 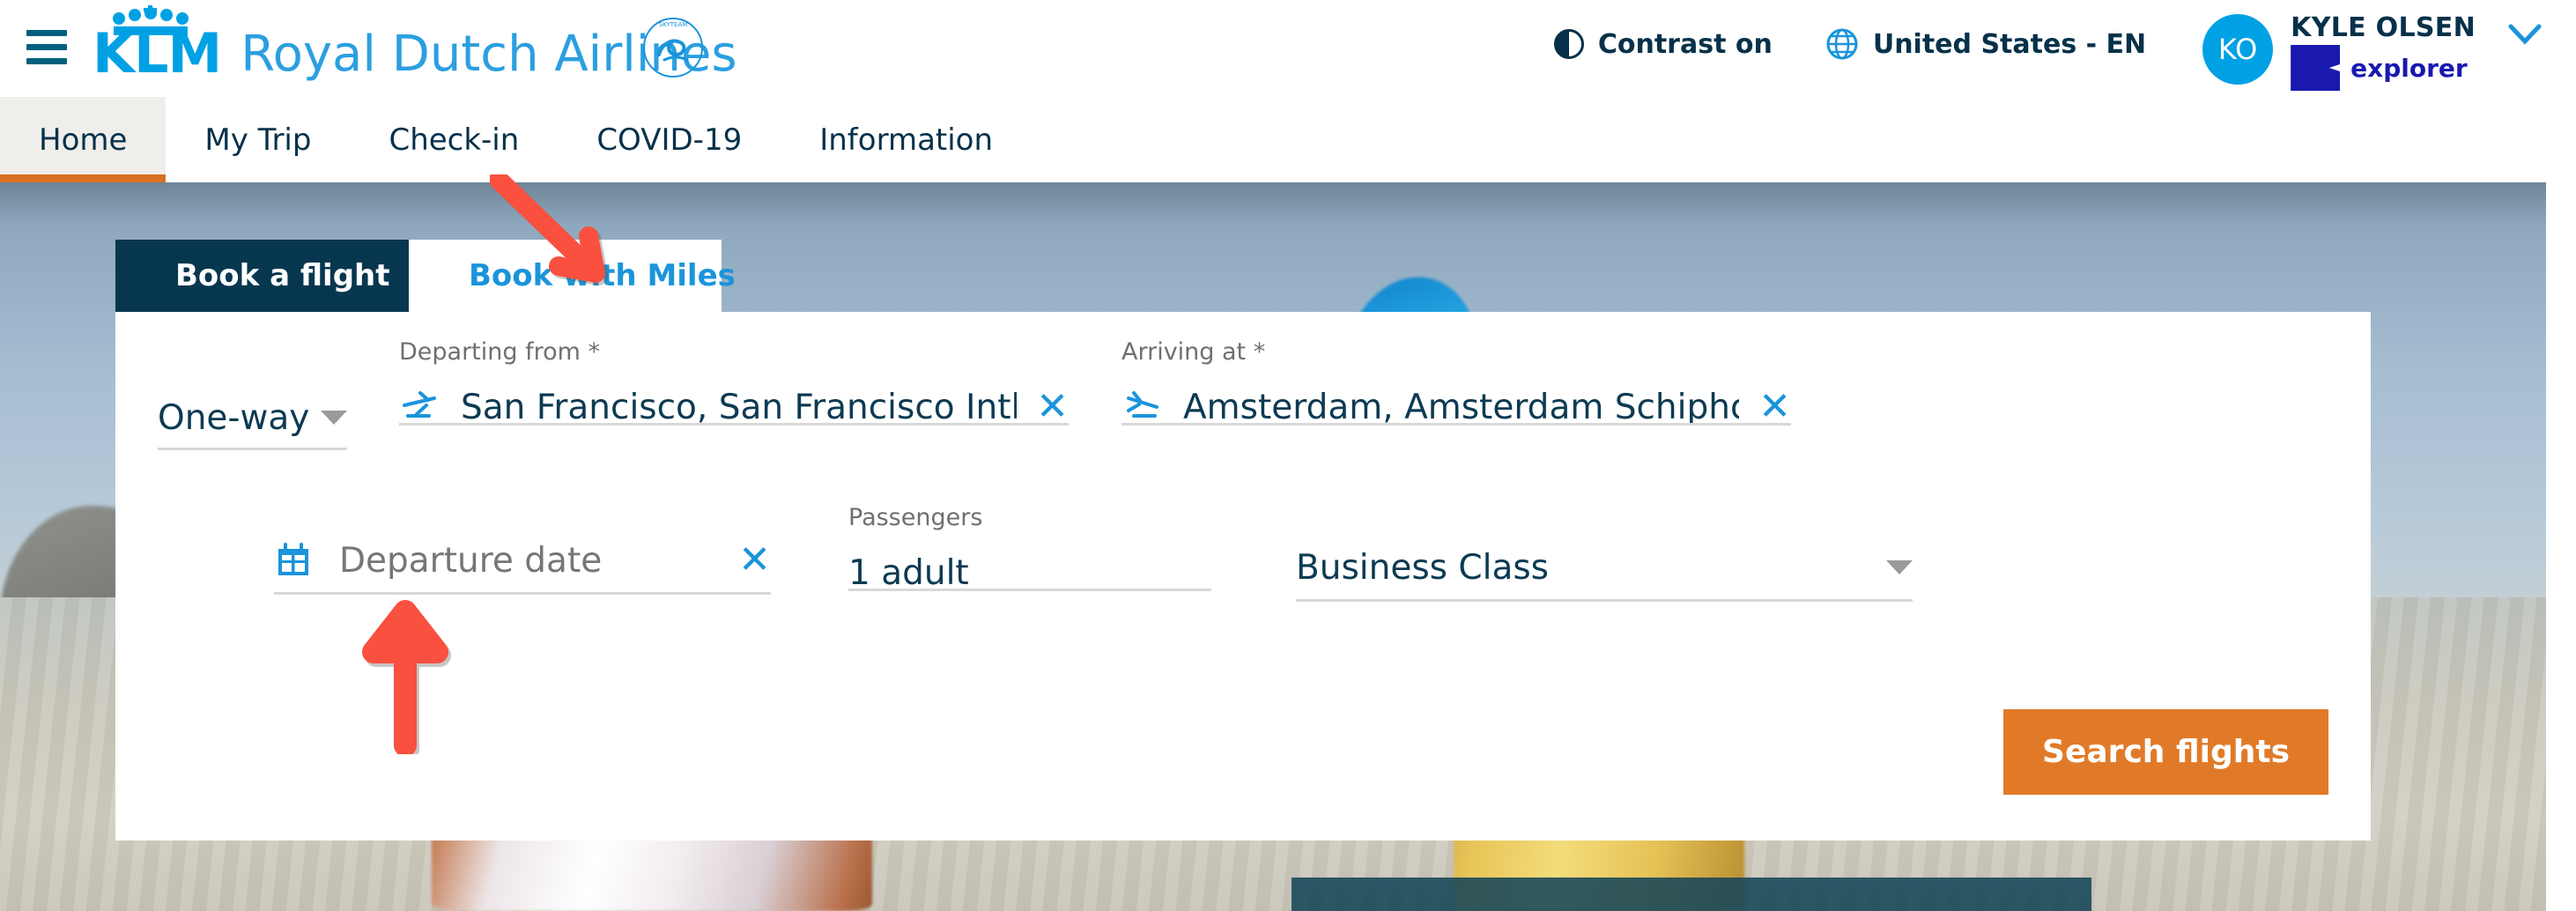 I want to click on passengers-field: Passengers 1 adult, so click(x=1029, y=553).